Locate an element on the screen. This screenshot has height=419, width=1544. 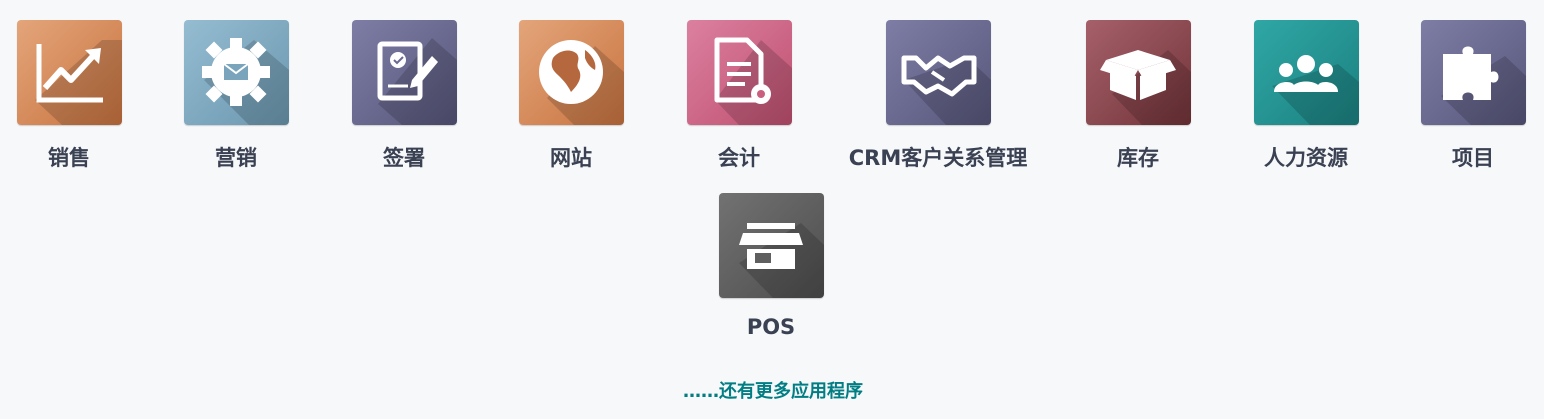
handshake-icon is located at coordinates (946, 90).